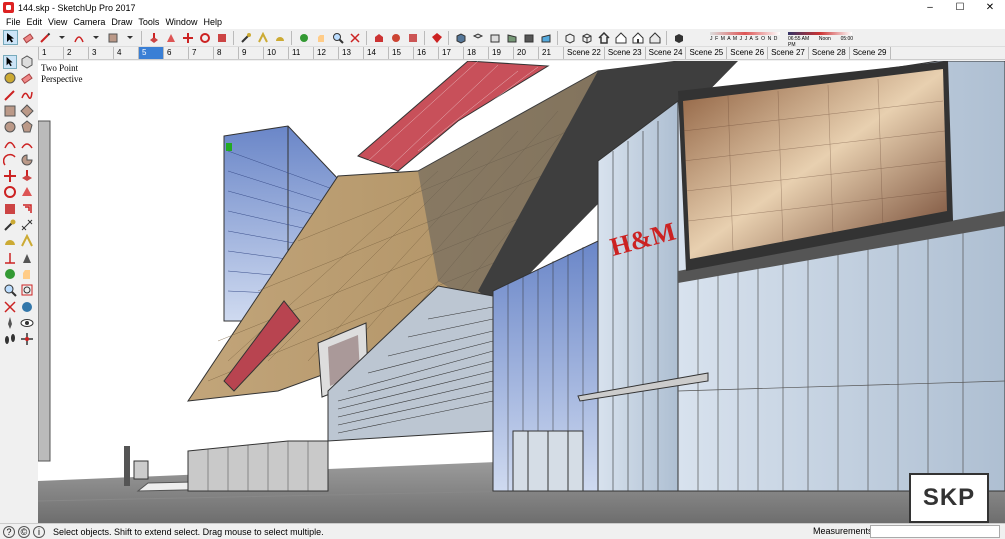 Image resolution: width=1005 pixels, height=539 pixels. Describe the element at coordinates (625, 53) in the screenshot. I see `scene-tab-23: Scene 23` at that location.